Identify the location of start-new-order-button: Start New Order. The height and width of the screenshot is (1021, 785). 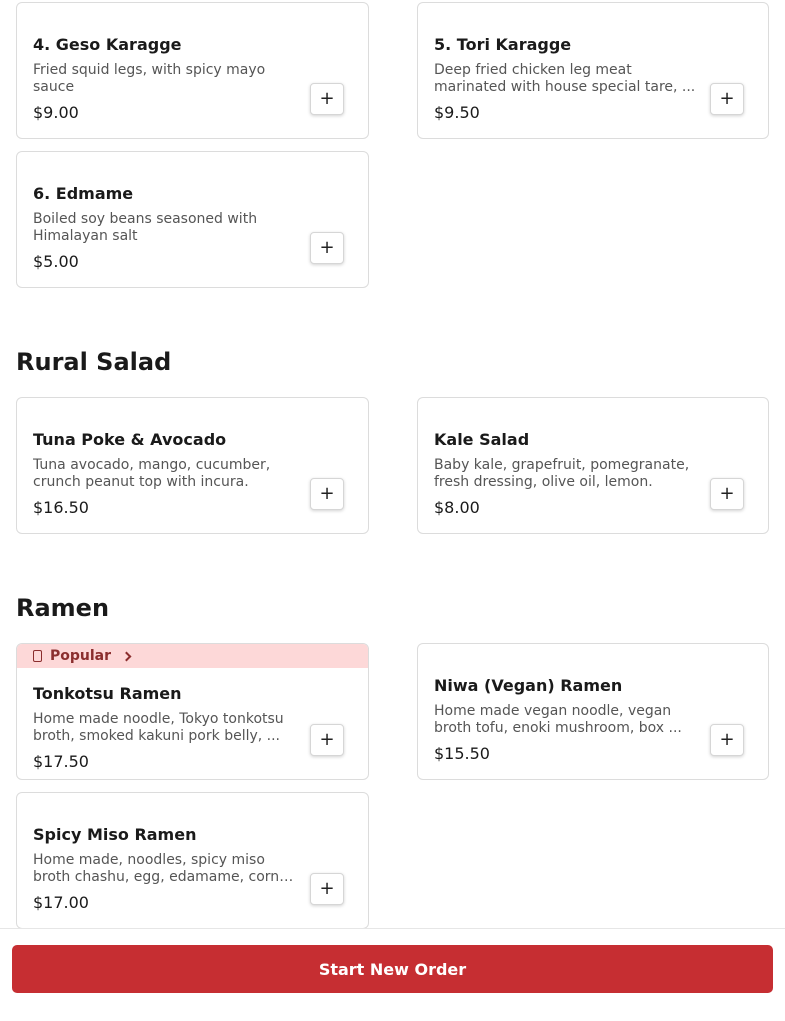
(392, 969).